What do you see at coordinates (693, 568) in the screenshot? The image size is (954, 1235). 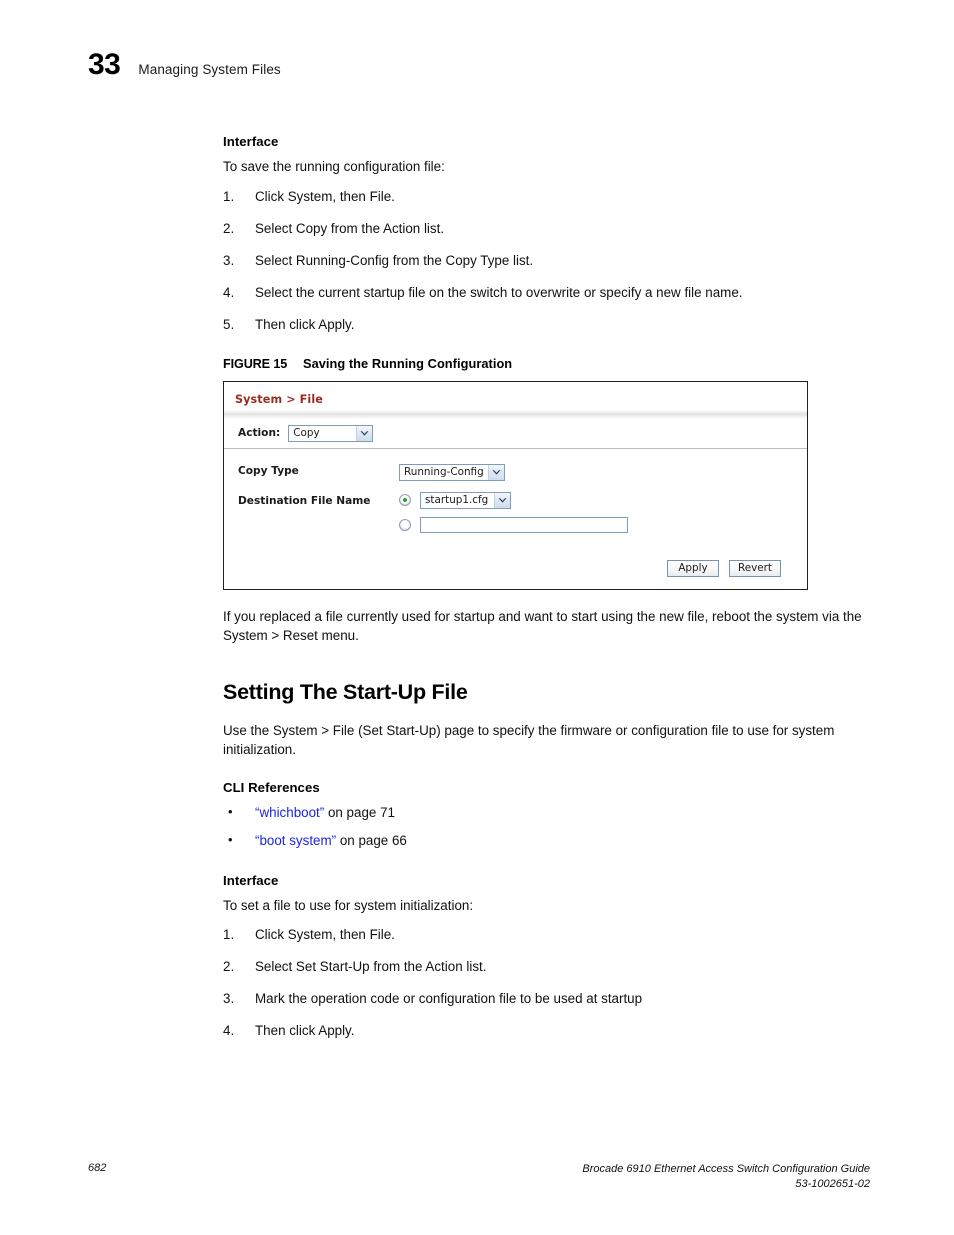 I see `apply-button: Apply` at bounding box center [693, 568].